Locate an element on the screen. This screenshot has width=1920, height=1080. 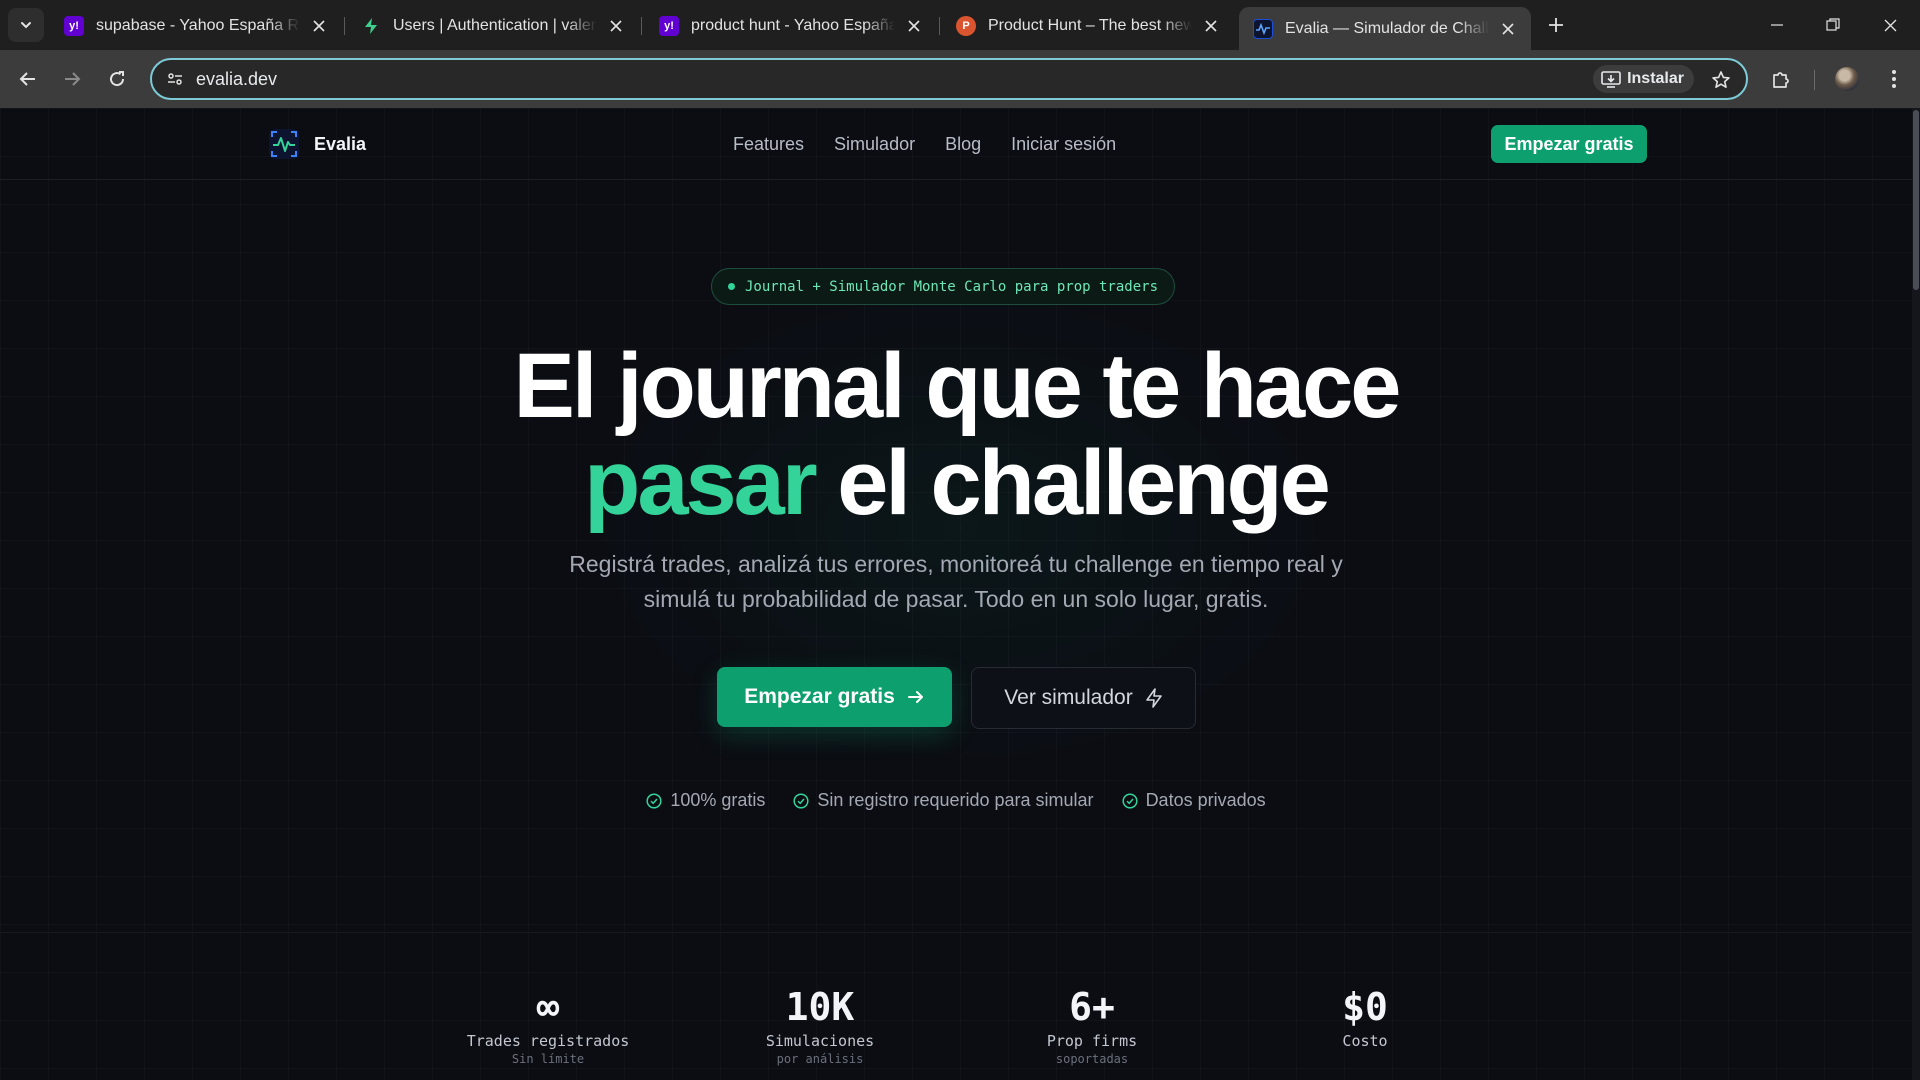
browser-tab: Users | Authentication | valenab is located at coordinates (493, 25).